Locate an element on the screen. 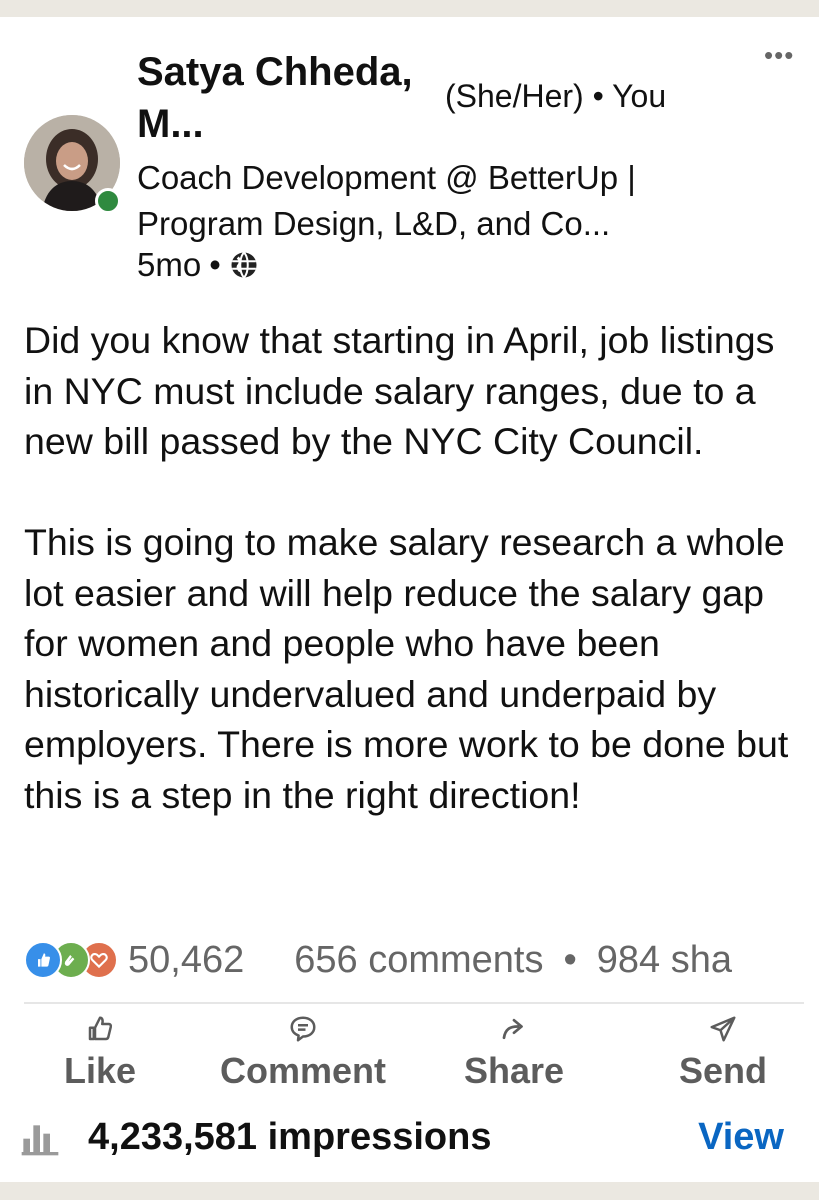  comment-label: Comment is located at coordinates (303, 1070).